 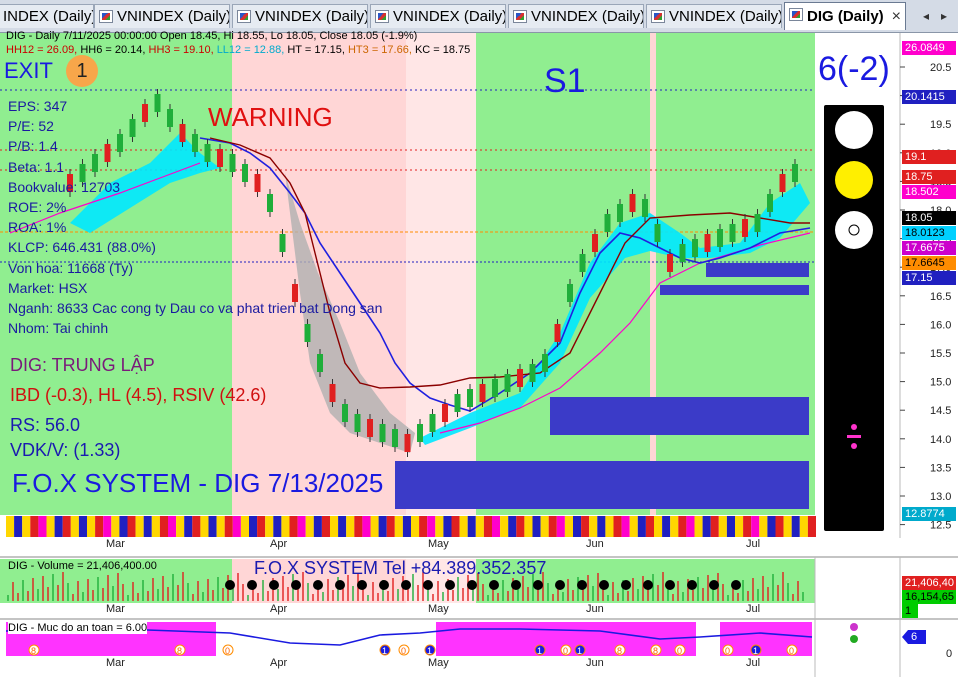 What do you see at coordinates (279, 544) in the screenshot?
I see `month-label: Apr` at bounding box center [279, 544].